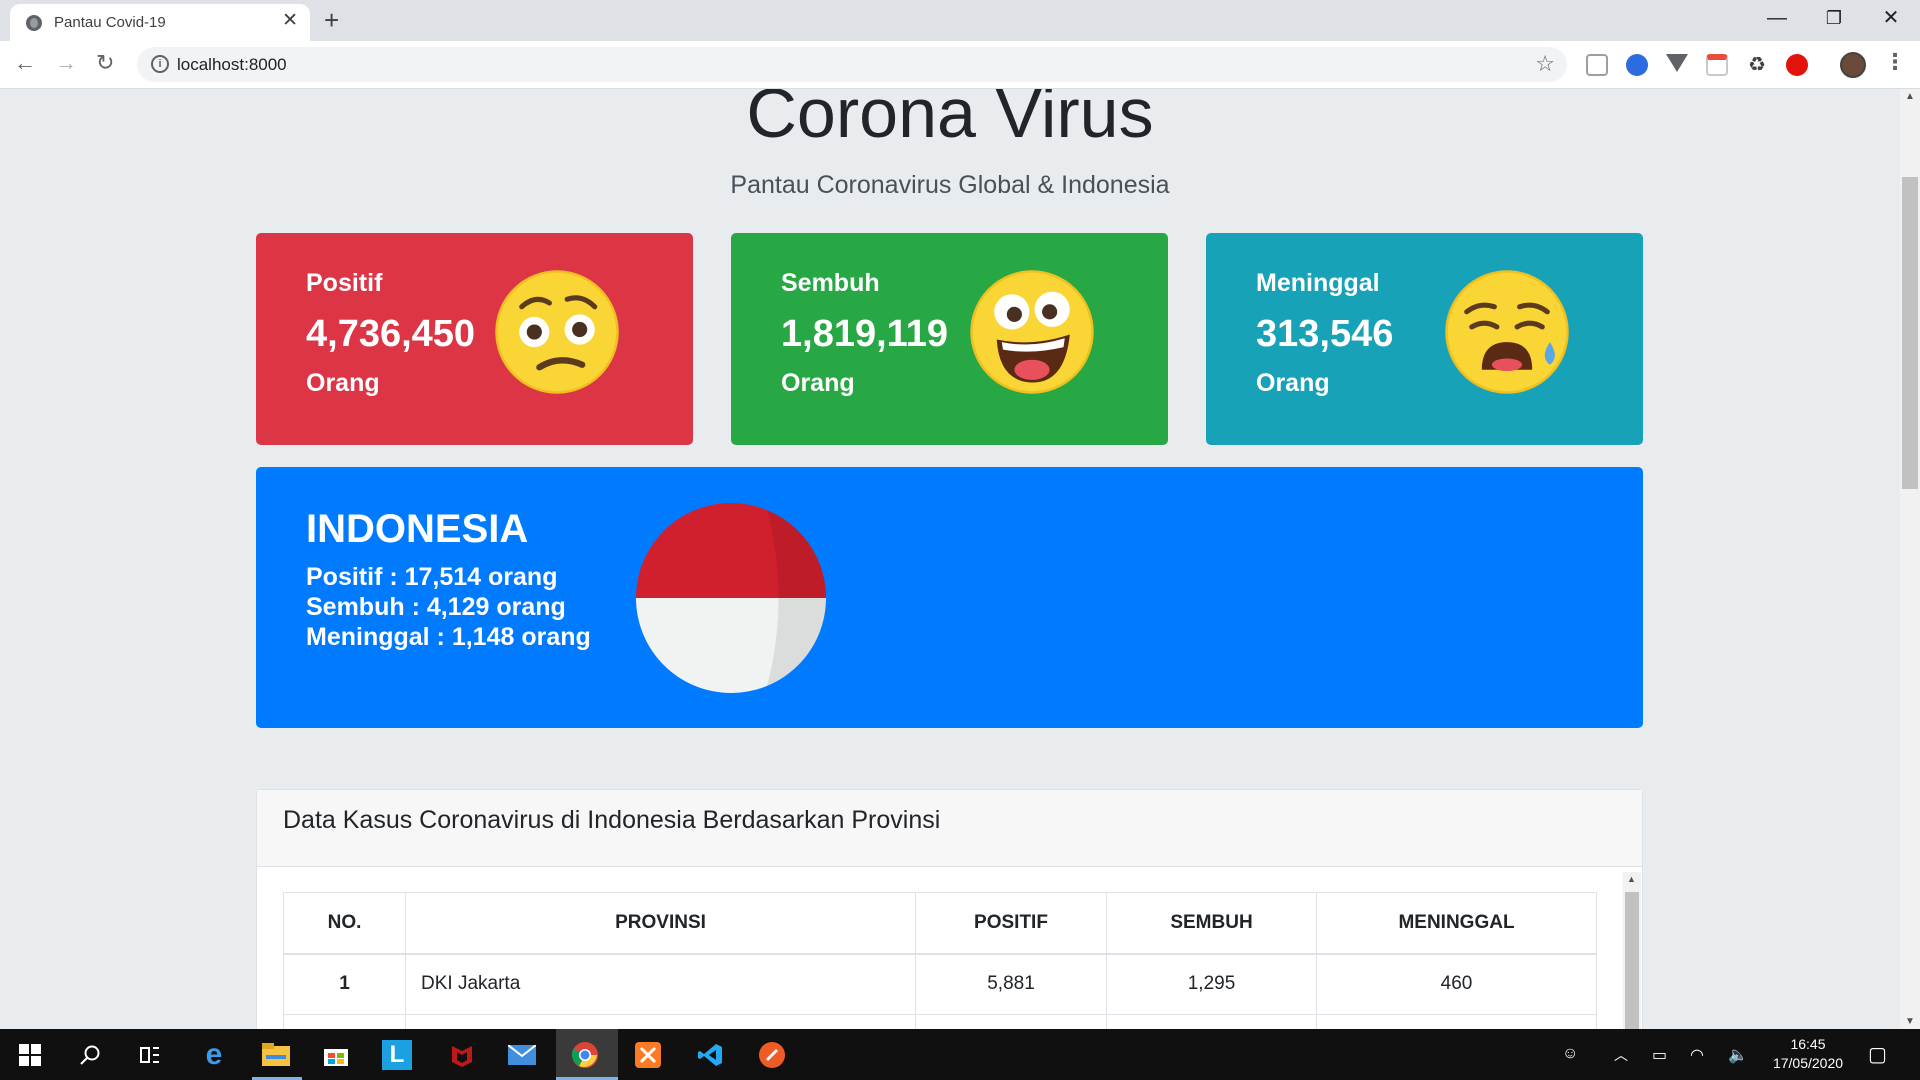  I want to click on mail-icon, so click(522, 1055).